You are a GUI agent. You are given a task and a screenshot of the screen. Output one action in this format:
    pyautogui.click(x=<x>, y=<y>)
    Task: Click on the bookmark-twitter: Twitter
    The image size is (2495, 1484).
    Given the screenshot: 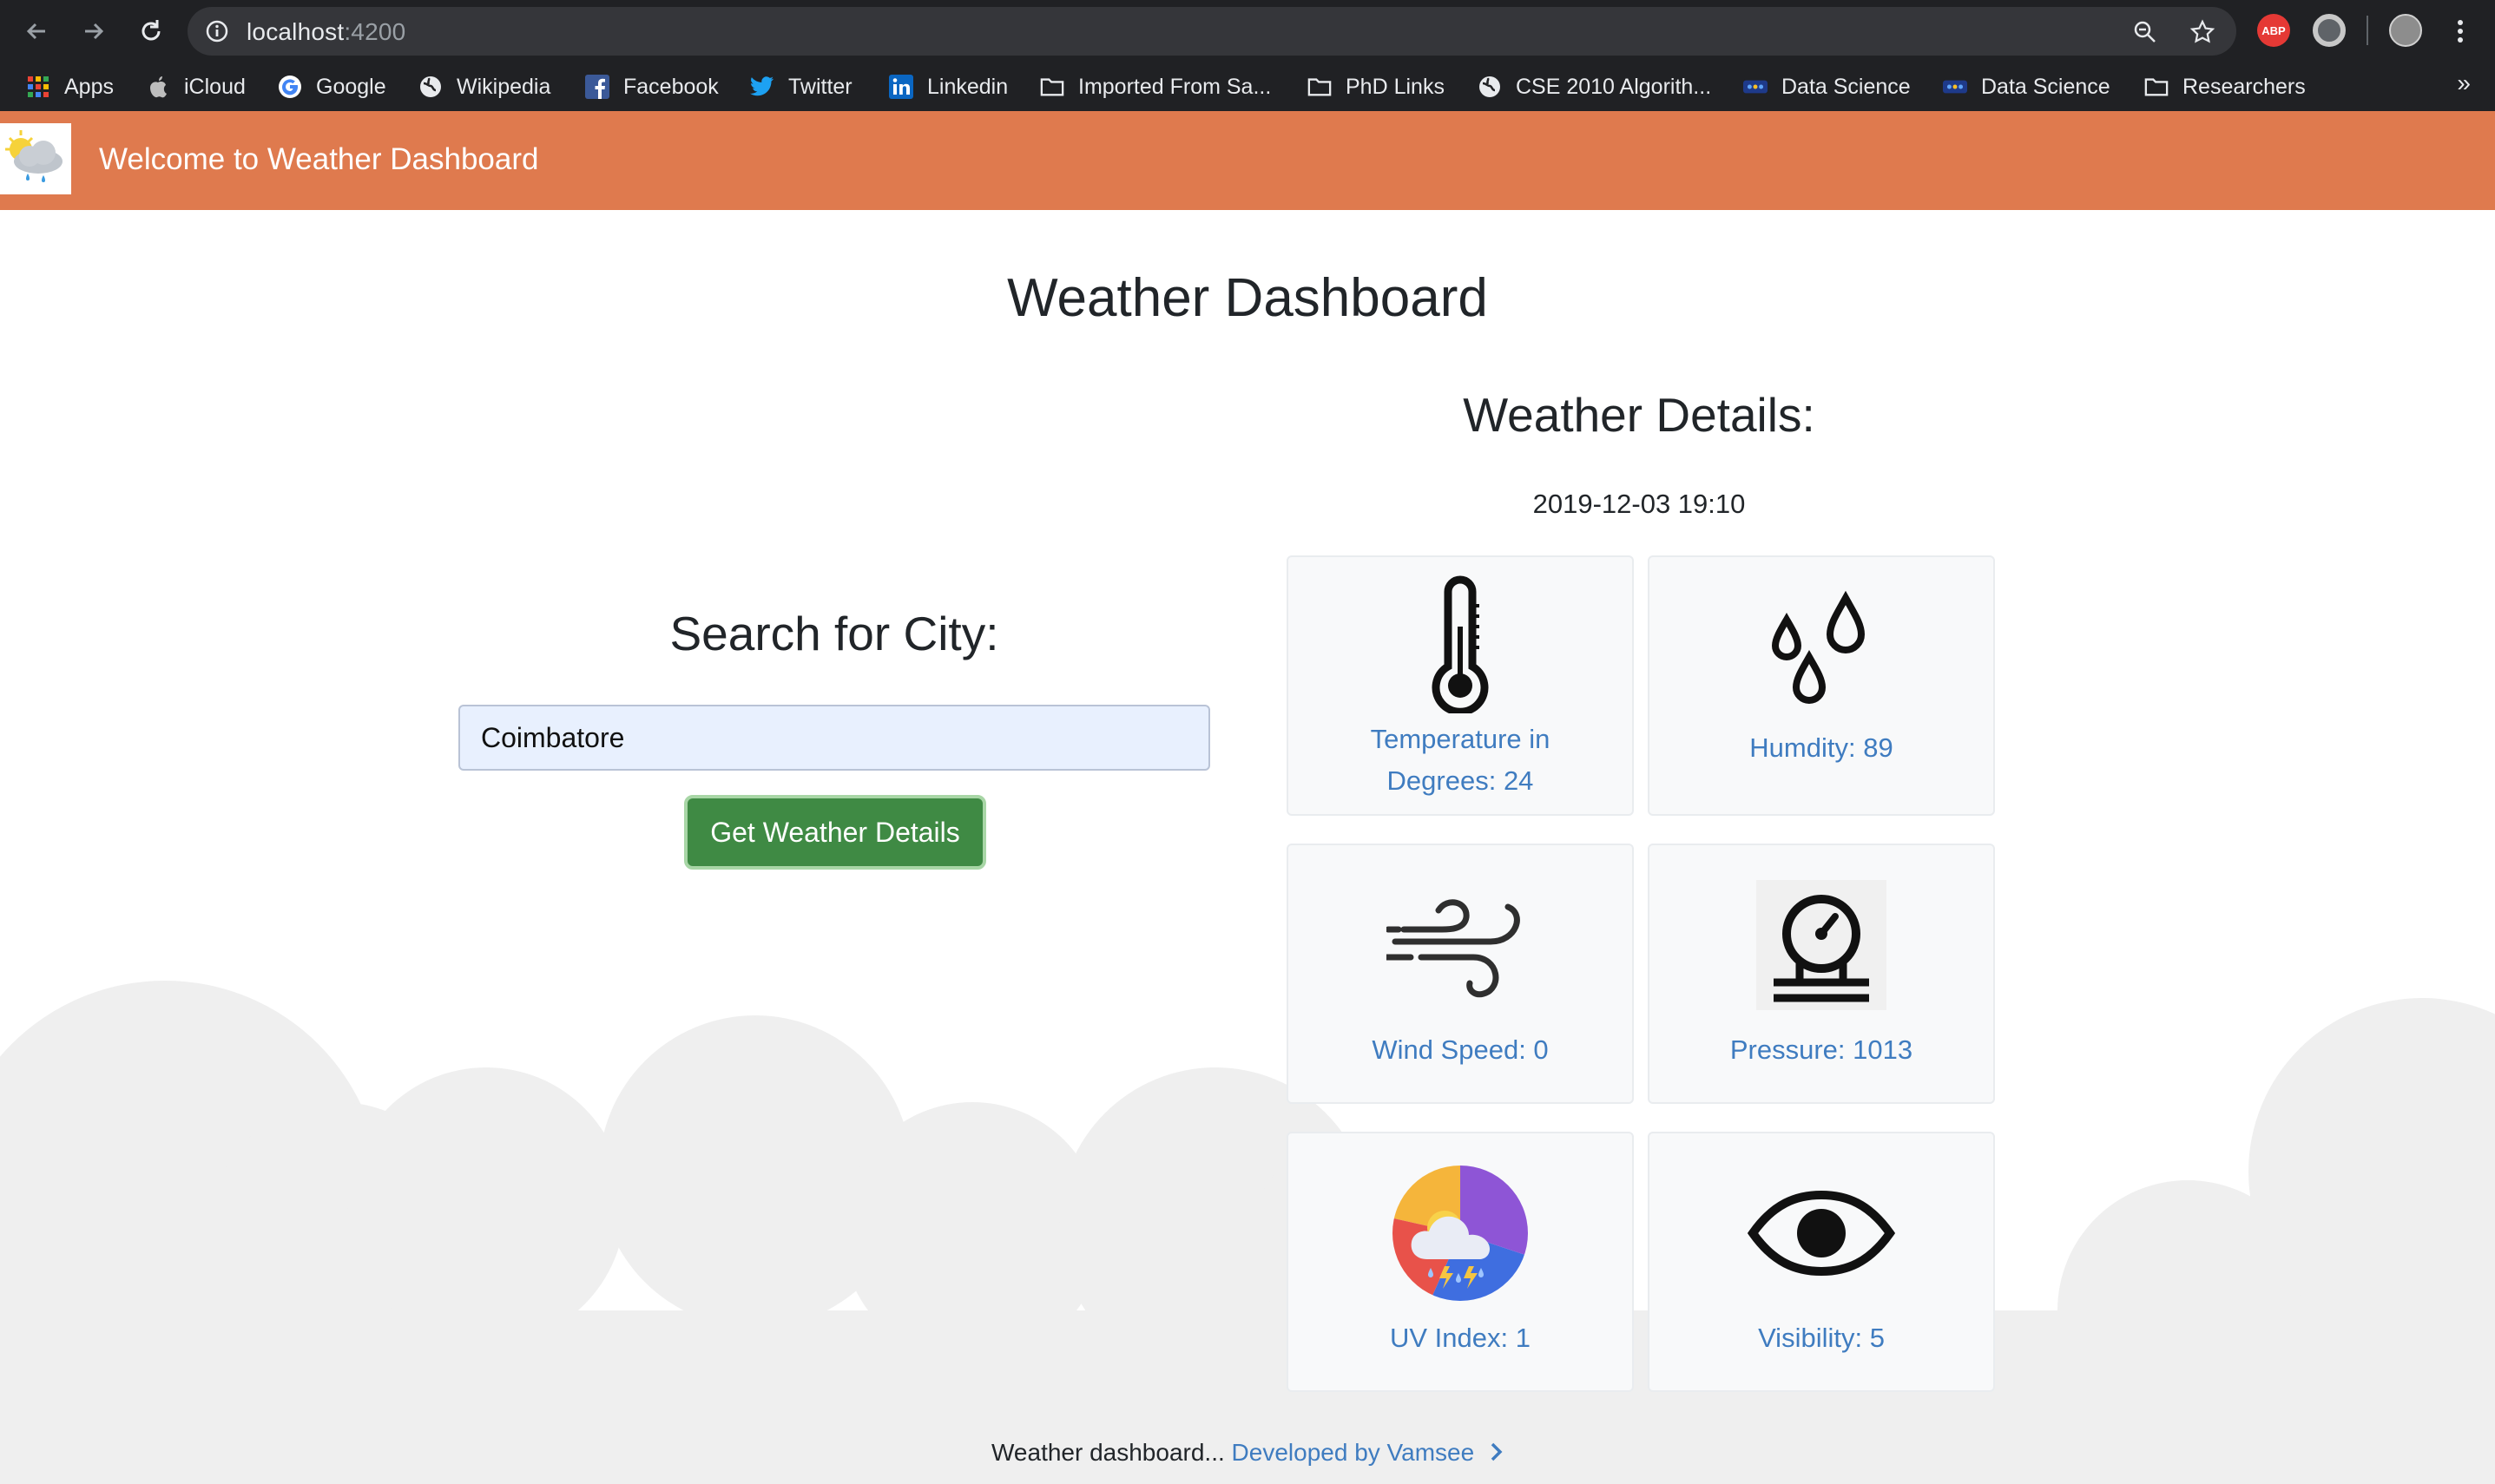 What is the action you would take?
    pyautogui.click(x=801, y=87)
    